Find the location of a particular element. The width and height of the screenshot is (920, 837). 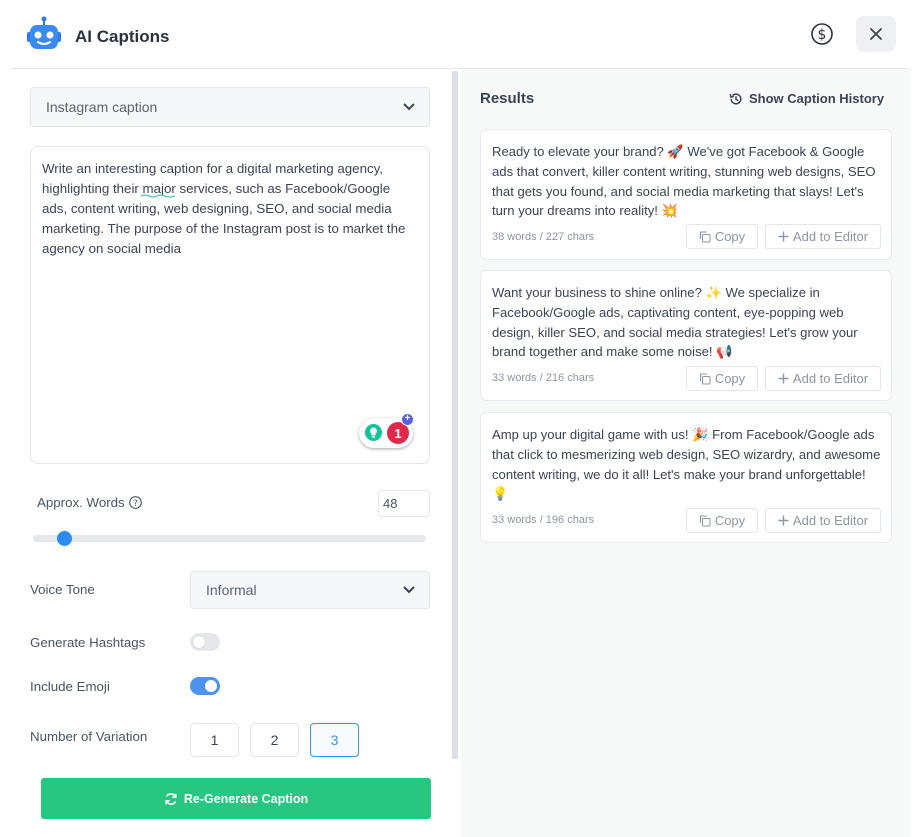

regenerate-caption-button: Re-Generate Caption is located at coordinates (236, 798).